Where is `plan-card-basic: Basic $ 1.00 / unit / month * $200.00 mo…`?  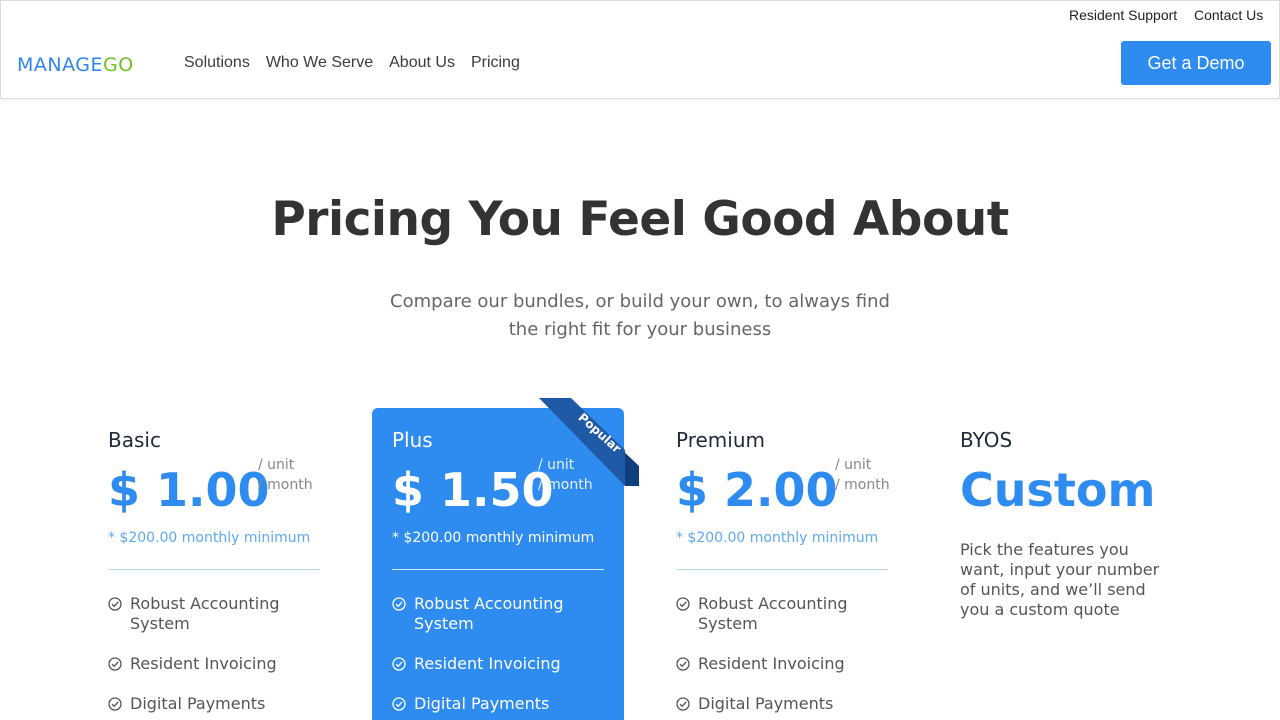
plan-card-basic: Basic $ 1.00 / unit / month * $200.00 mo… is located at coordinates (234, 564).